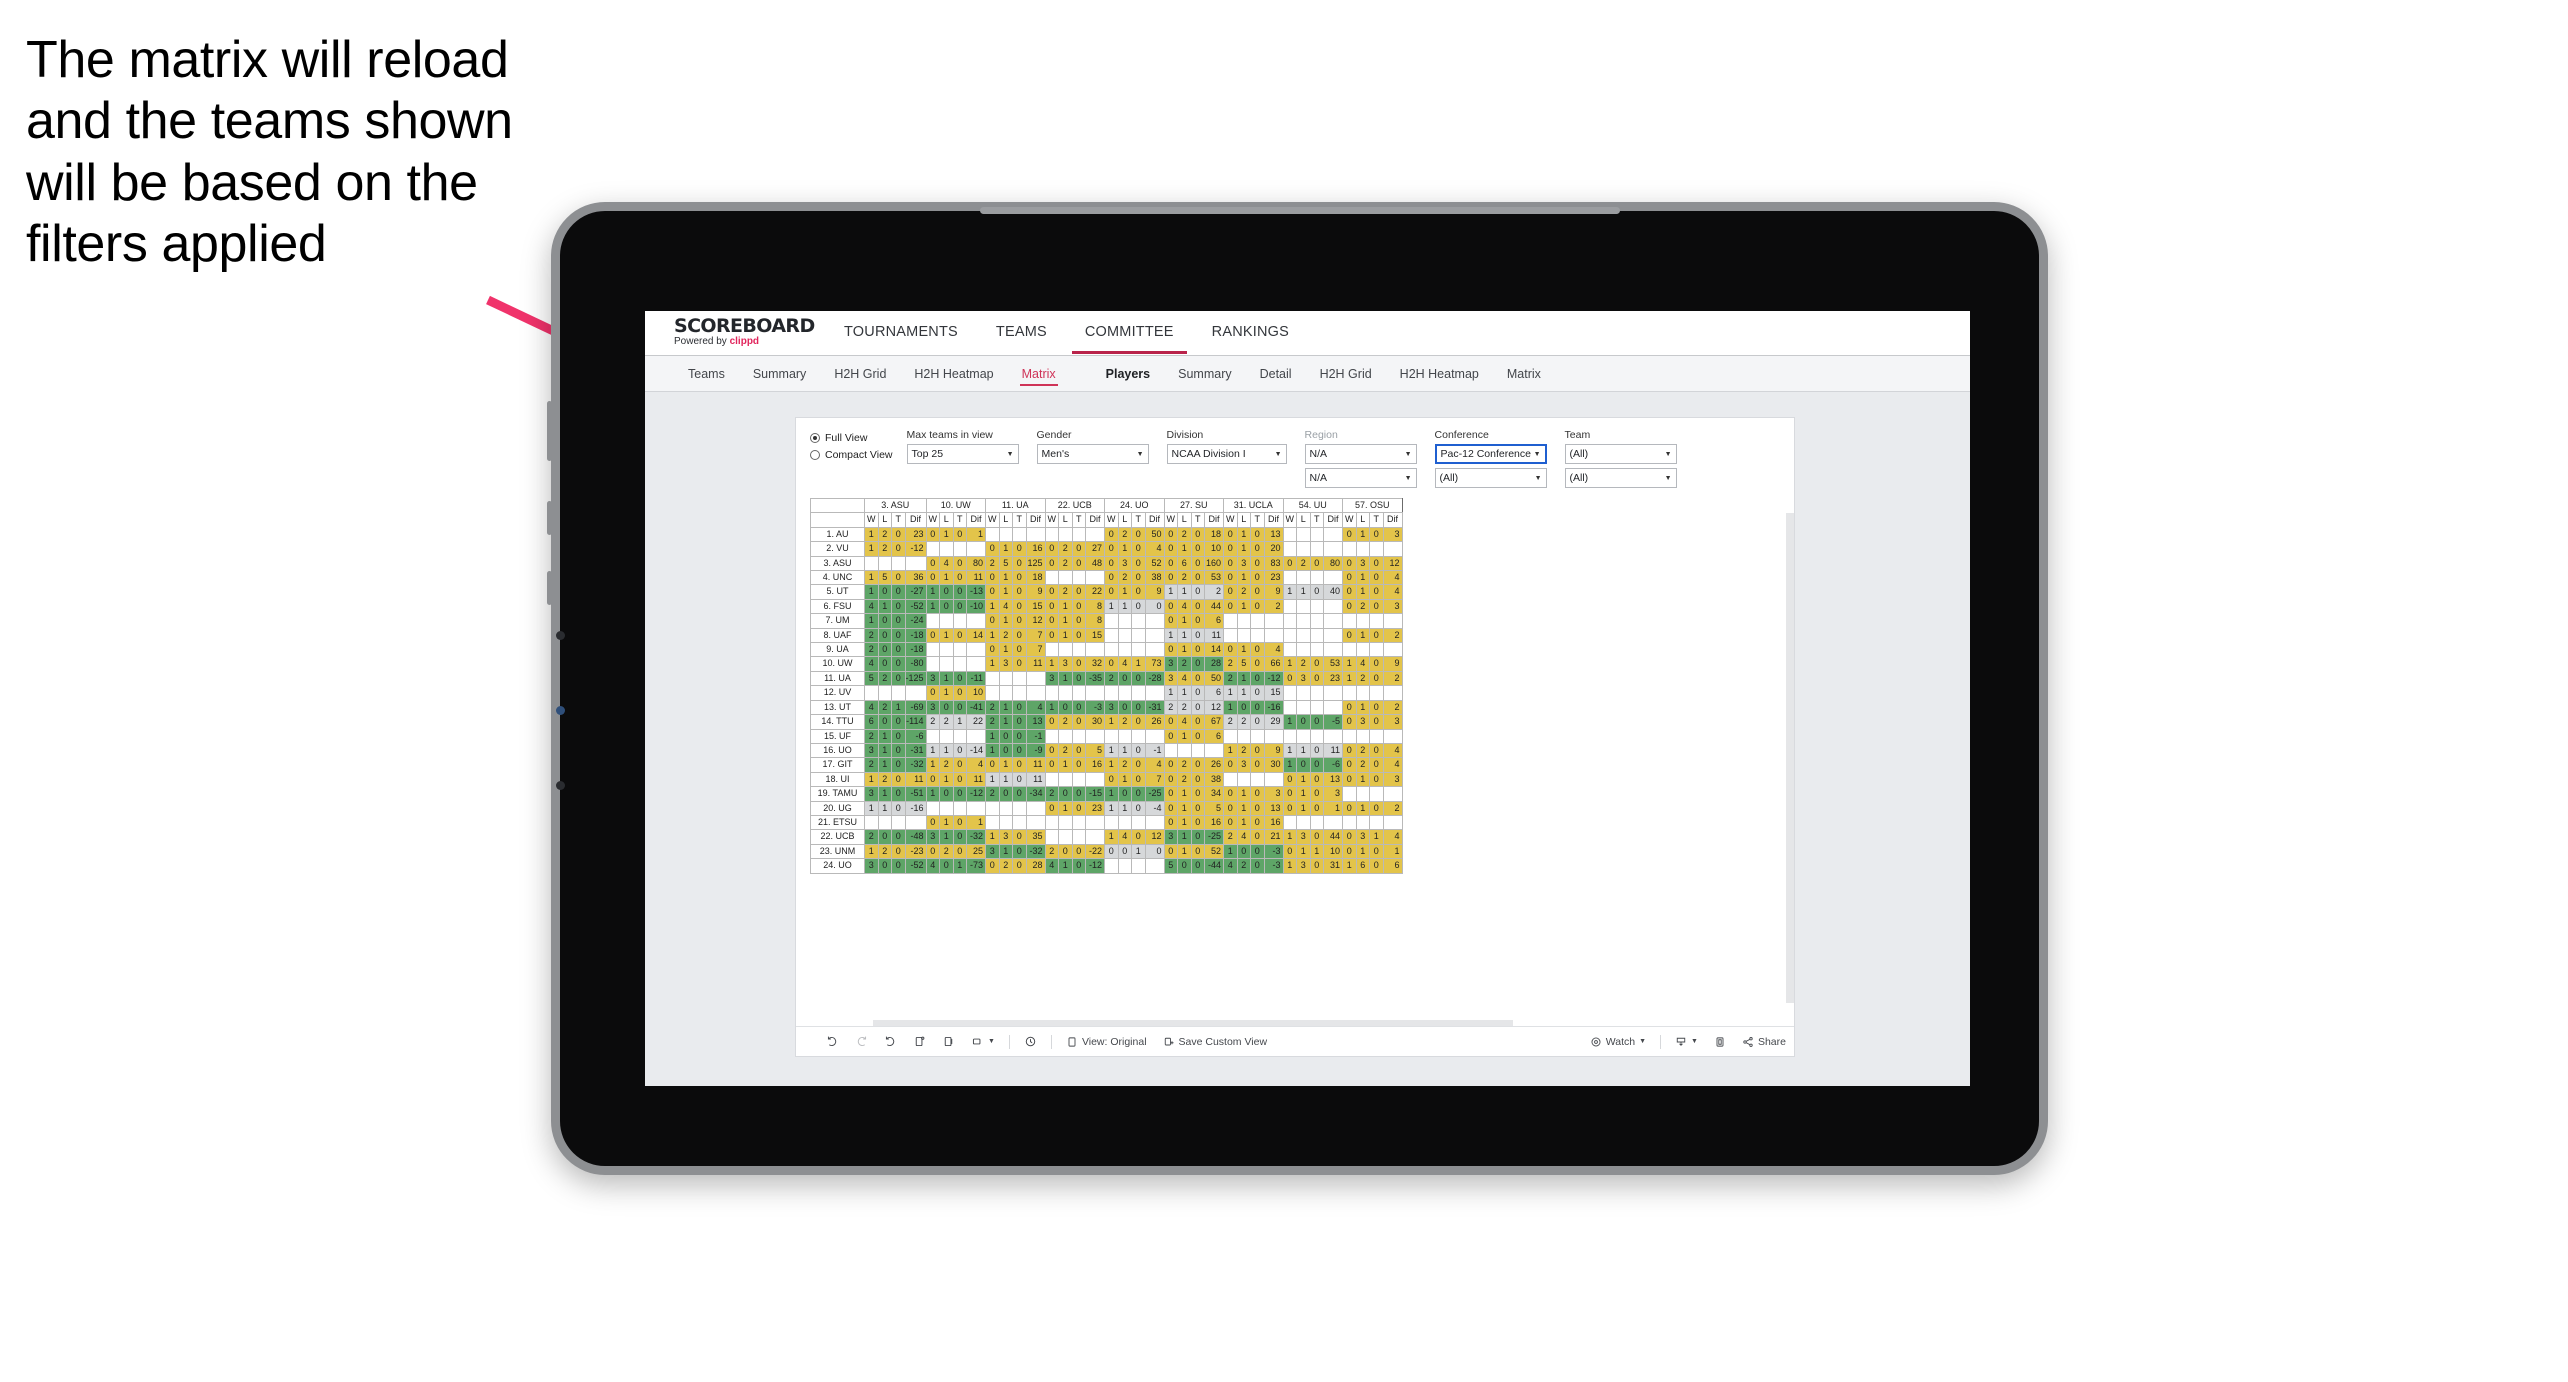 This screenshot has width=2568, height=1382. Describe the element at coordinates (915, 592) in the screenshot. I see `matrix-cell: -27` at that location.